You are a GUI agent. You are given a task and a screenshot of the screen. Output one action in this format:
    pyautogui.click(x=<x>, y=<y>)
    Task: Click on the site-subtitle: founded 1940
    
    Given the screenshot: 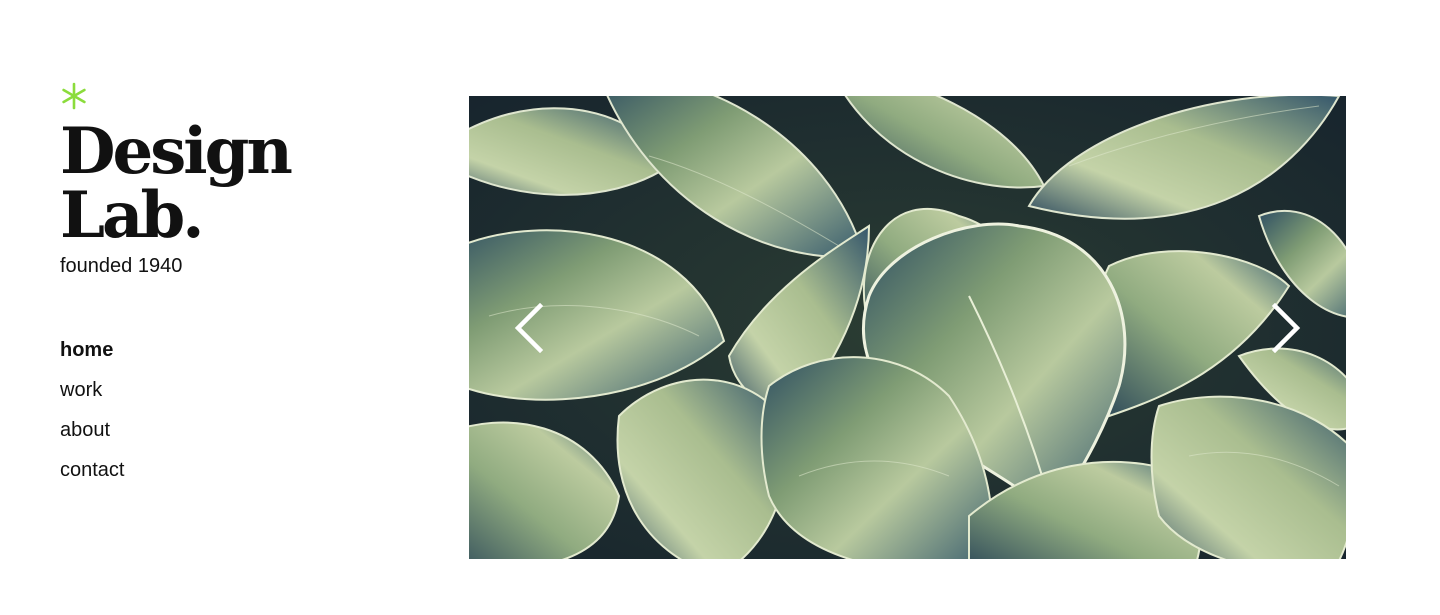 What is the action you would take?
    pyautogui.click(x=121, y=266)
    